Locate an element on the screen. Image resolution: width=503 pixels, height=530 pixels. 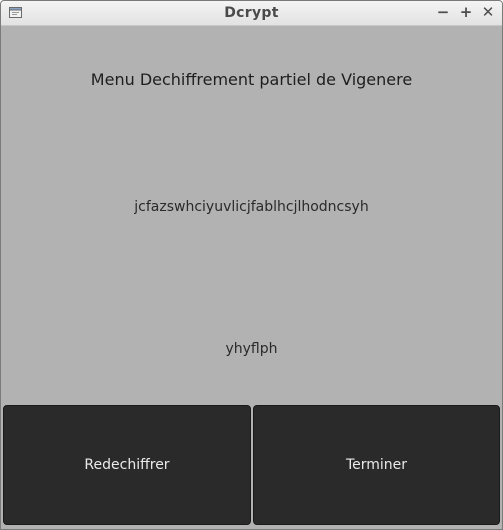
window-title: Dcrypt is located at coordinates (251, 13).